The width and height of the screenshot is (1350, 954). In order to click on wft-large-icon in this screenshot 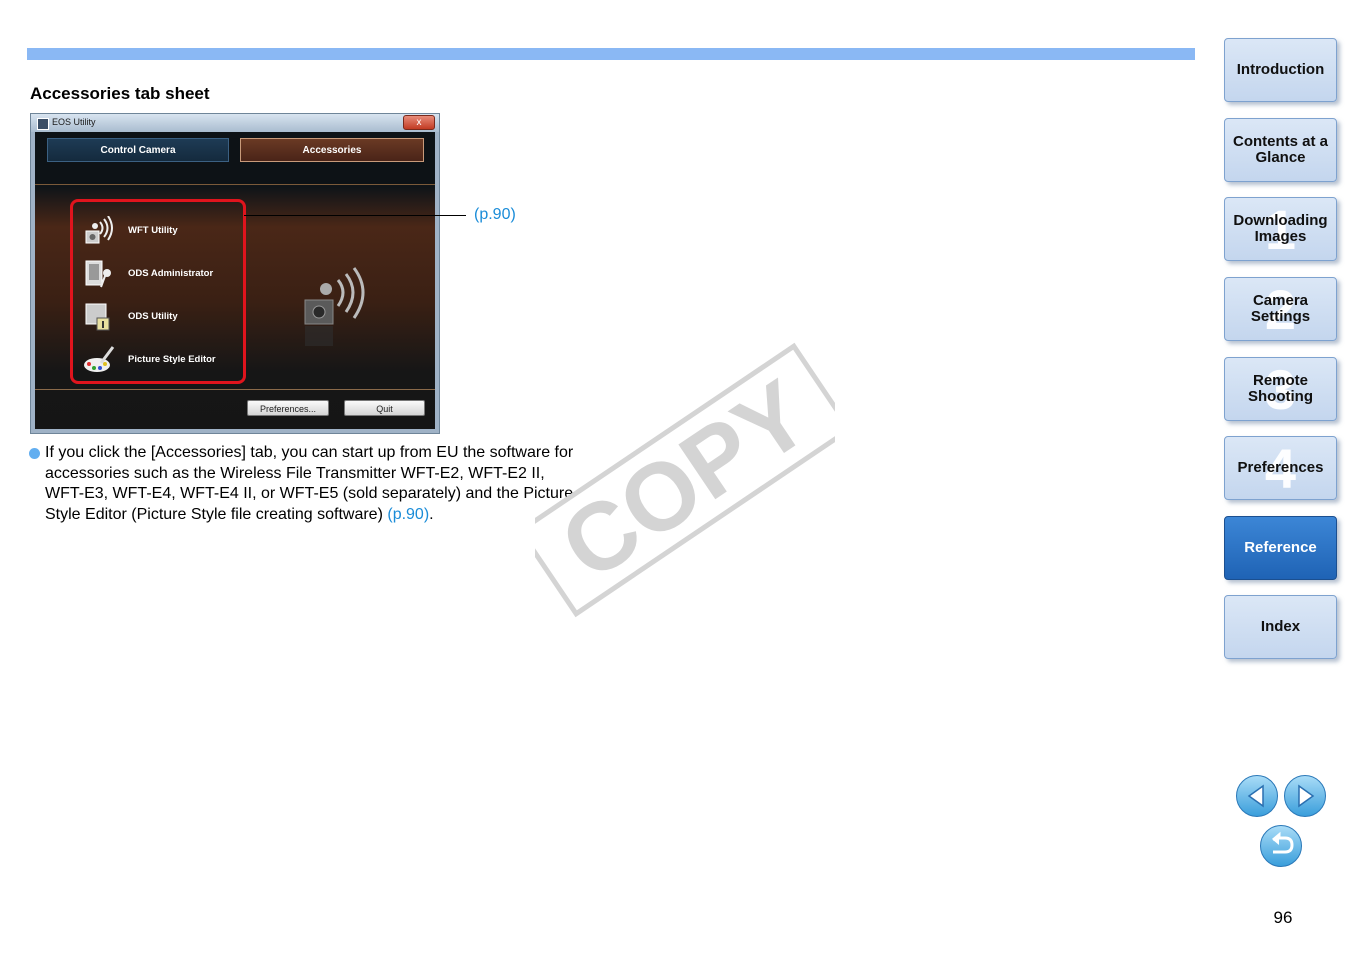, I will do `click(334, 306)`.